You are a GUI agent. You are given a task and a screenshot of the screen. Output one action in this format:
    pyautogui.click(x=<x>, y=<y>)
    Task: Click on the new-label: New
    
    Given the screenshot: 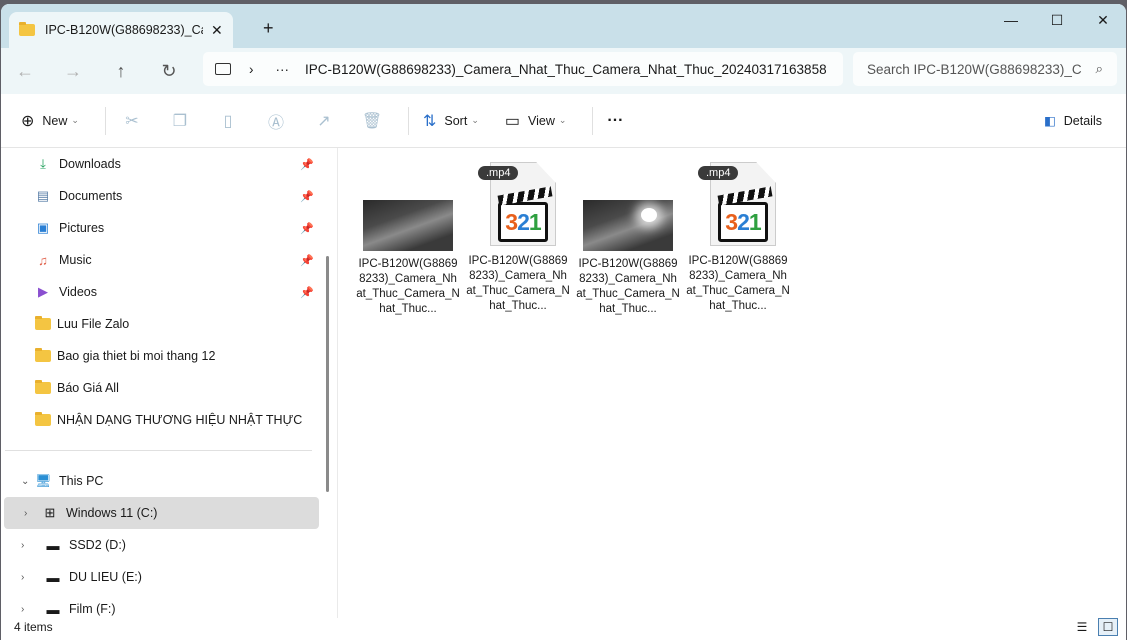 What is the action you would take?
    pyautogui.click(x=55, y=120)
    